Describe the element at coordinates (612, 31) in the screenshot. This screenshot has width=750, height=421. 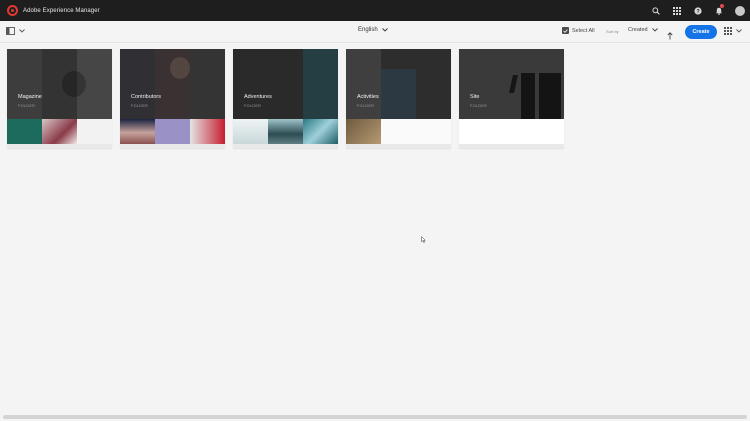
I see `sort-by-label: Sort by` at that location.